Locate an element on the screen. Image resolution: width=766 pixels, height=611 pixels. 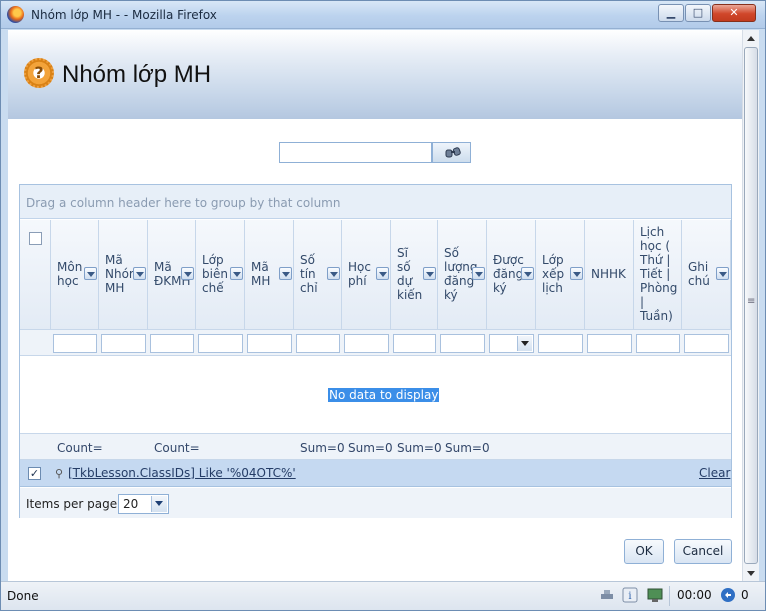
filter-pin-icon: ⚲ is located at coordinates (59, 473).